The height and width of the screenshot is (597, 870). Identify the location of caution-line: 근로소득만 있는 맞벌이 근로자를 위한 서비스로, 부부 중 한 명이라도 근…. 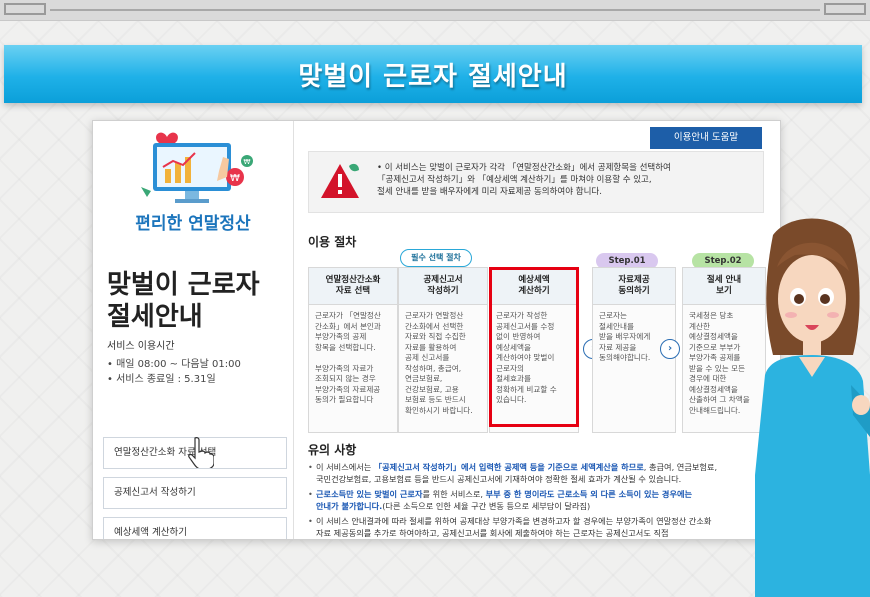
(542, 494).